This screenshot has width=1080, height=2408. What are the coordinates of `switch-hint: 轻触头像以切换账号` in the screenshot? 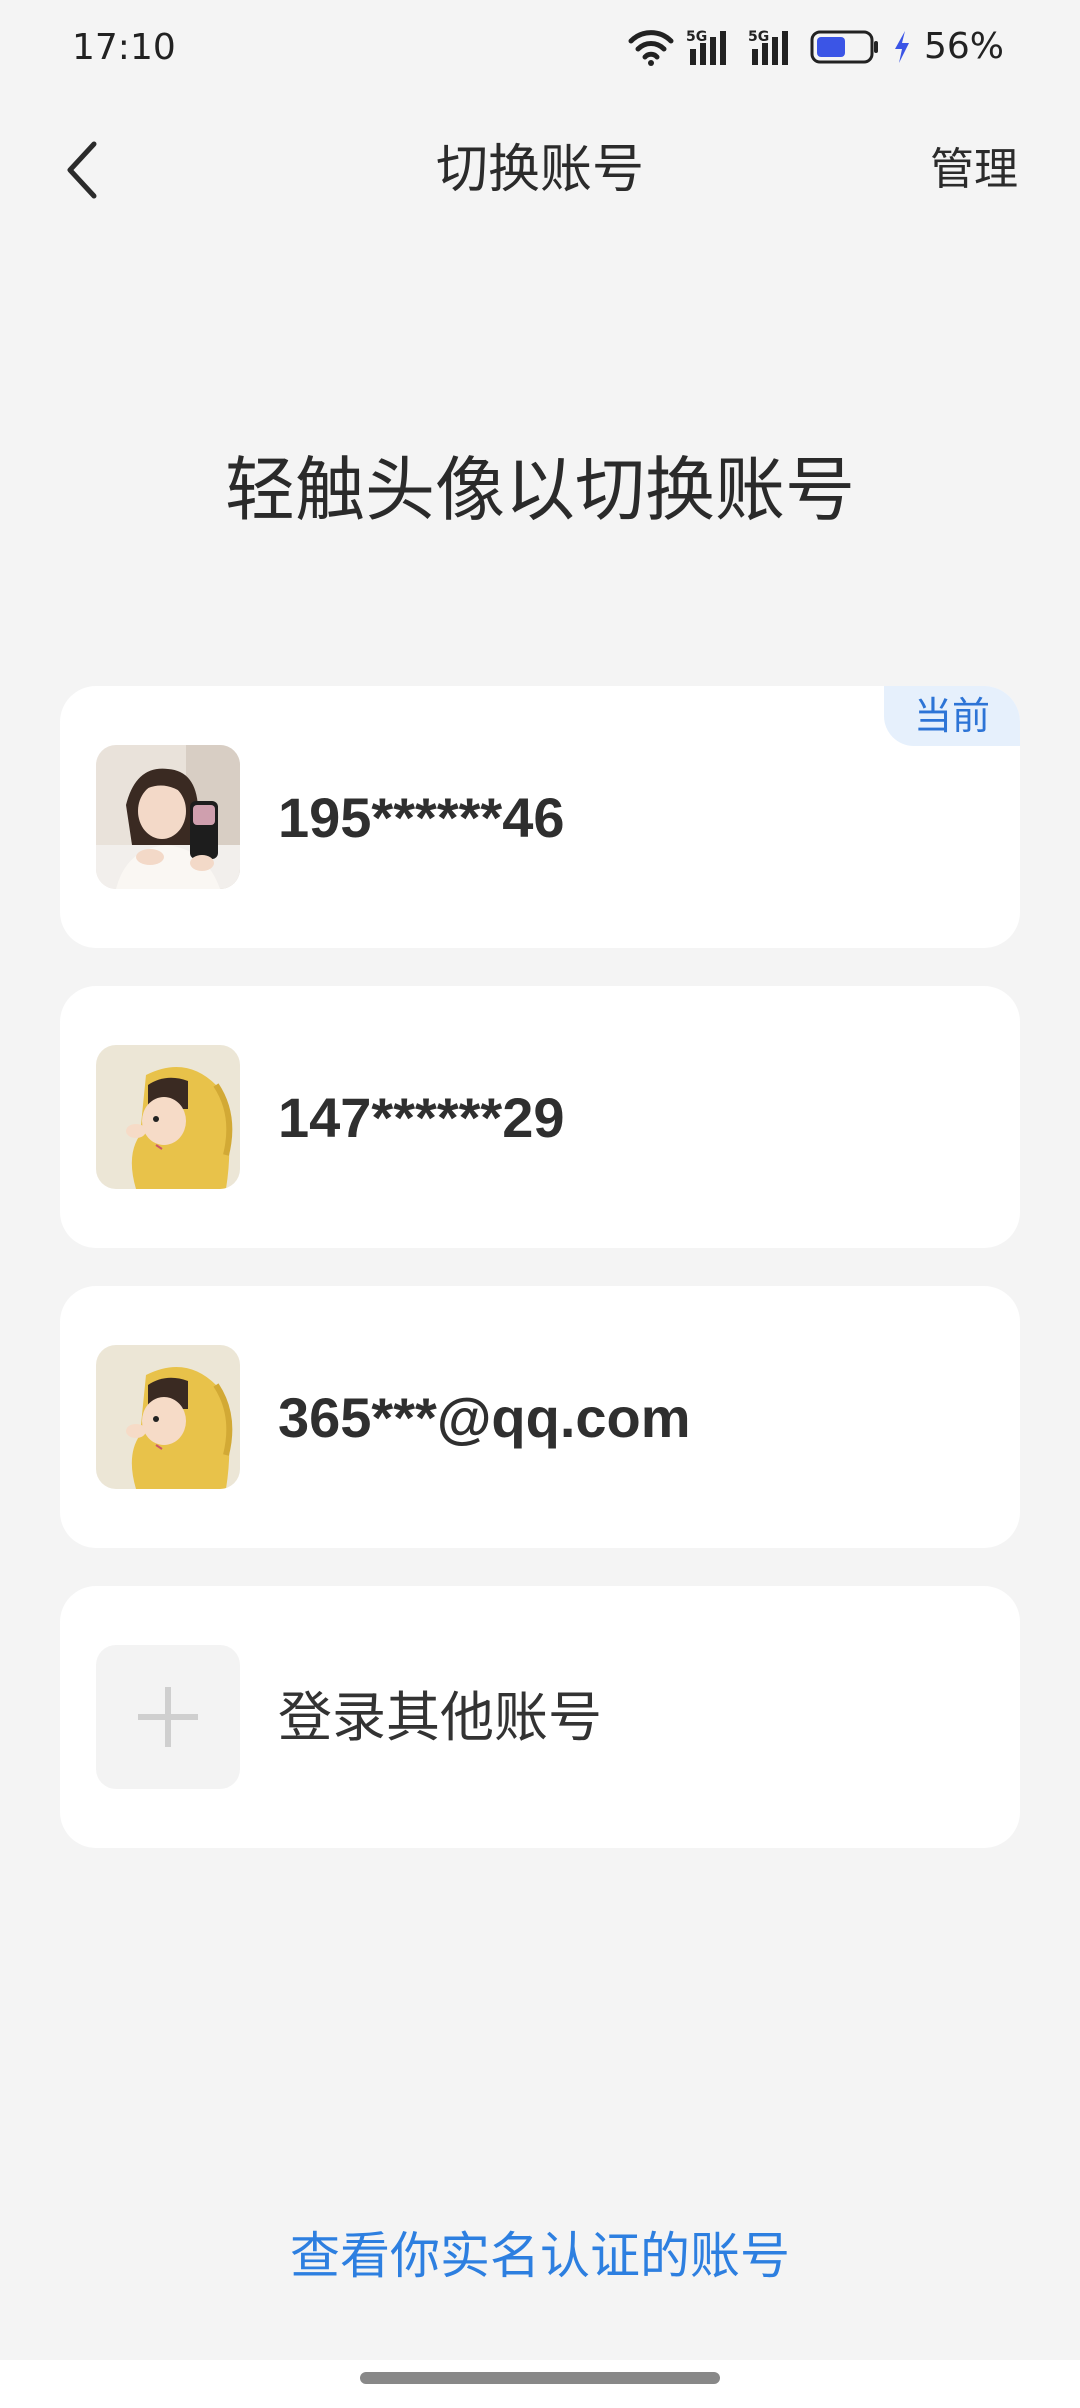 It's located at (540, 490).